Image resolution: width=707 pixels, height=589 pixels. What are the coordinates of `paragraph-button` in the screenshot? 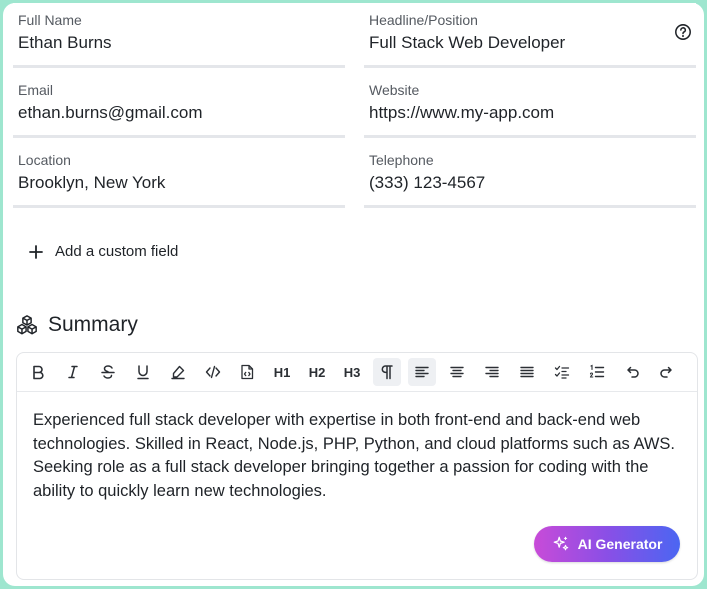 It's located at (387, 372).